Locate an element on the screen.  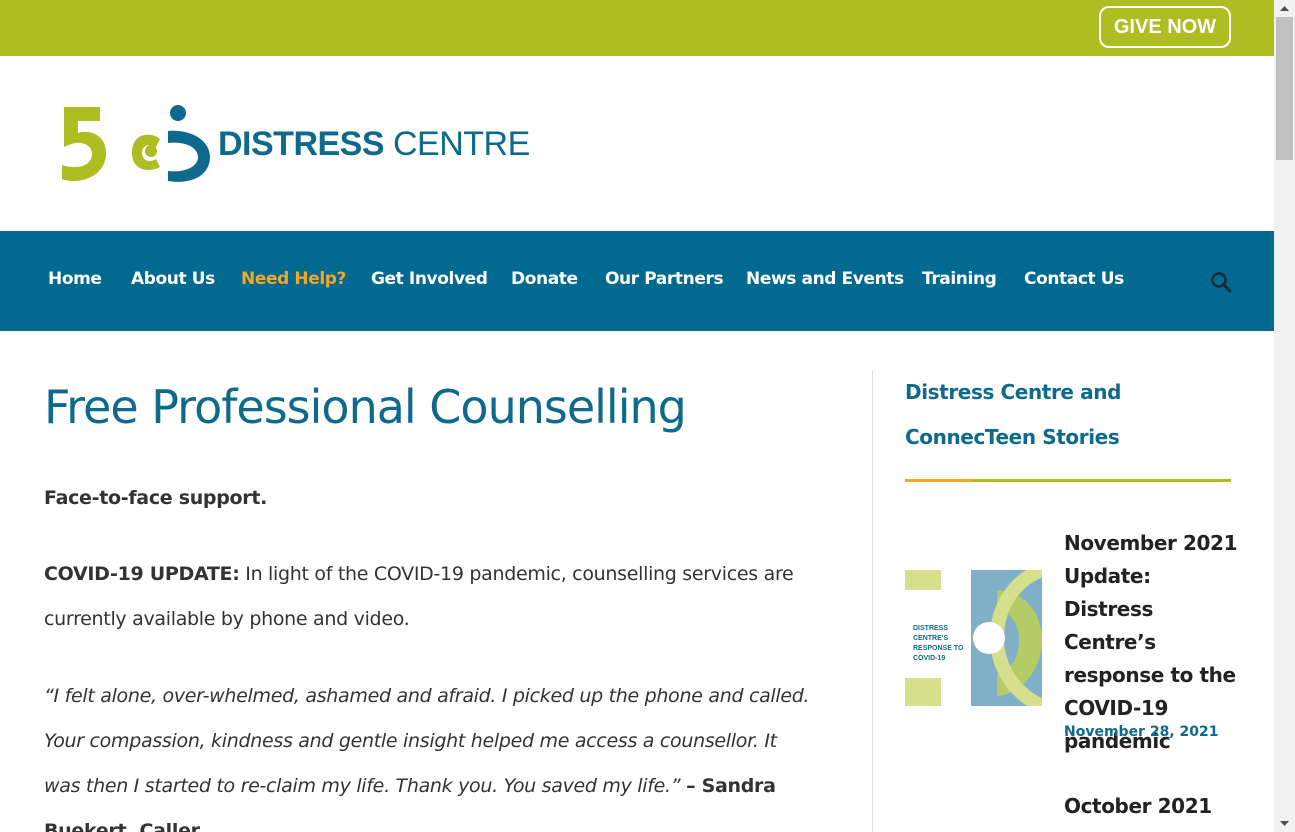
scroll-down-arrow-icon is located at coordinates (1284, 823).